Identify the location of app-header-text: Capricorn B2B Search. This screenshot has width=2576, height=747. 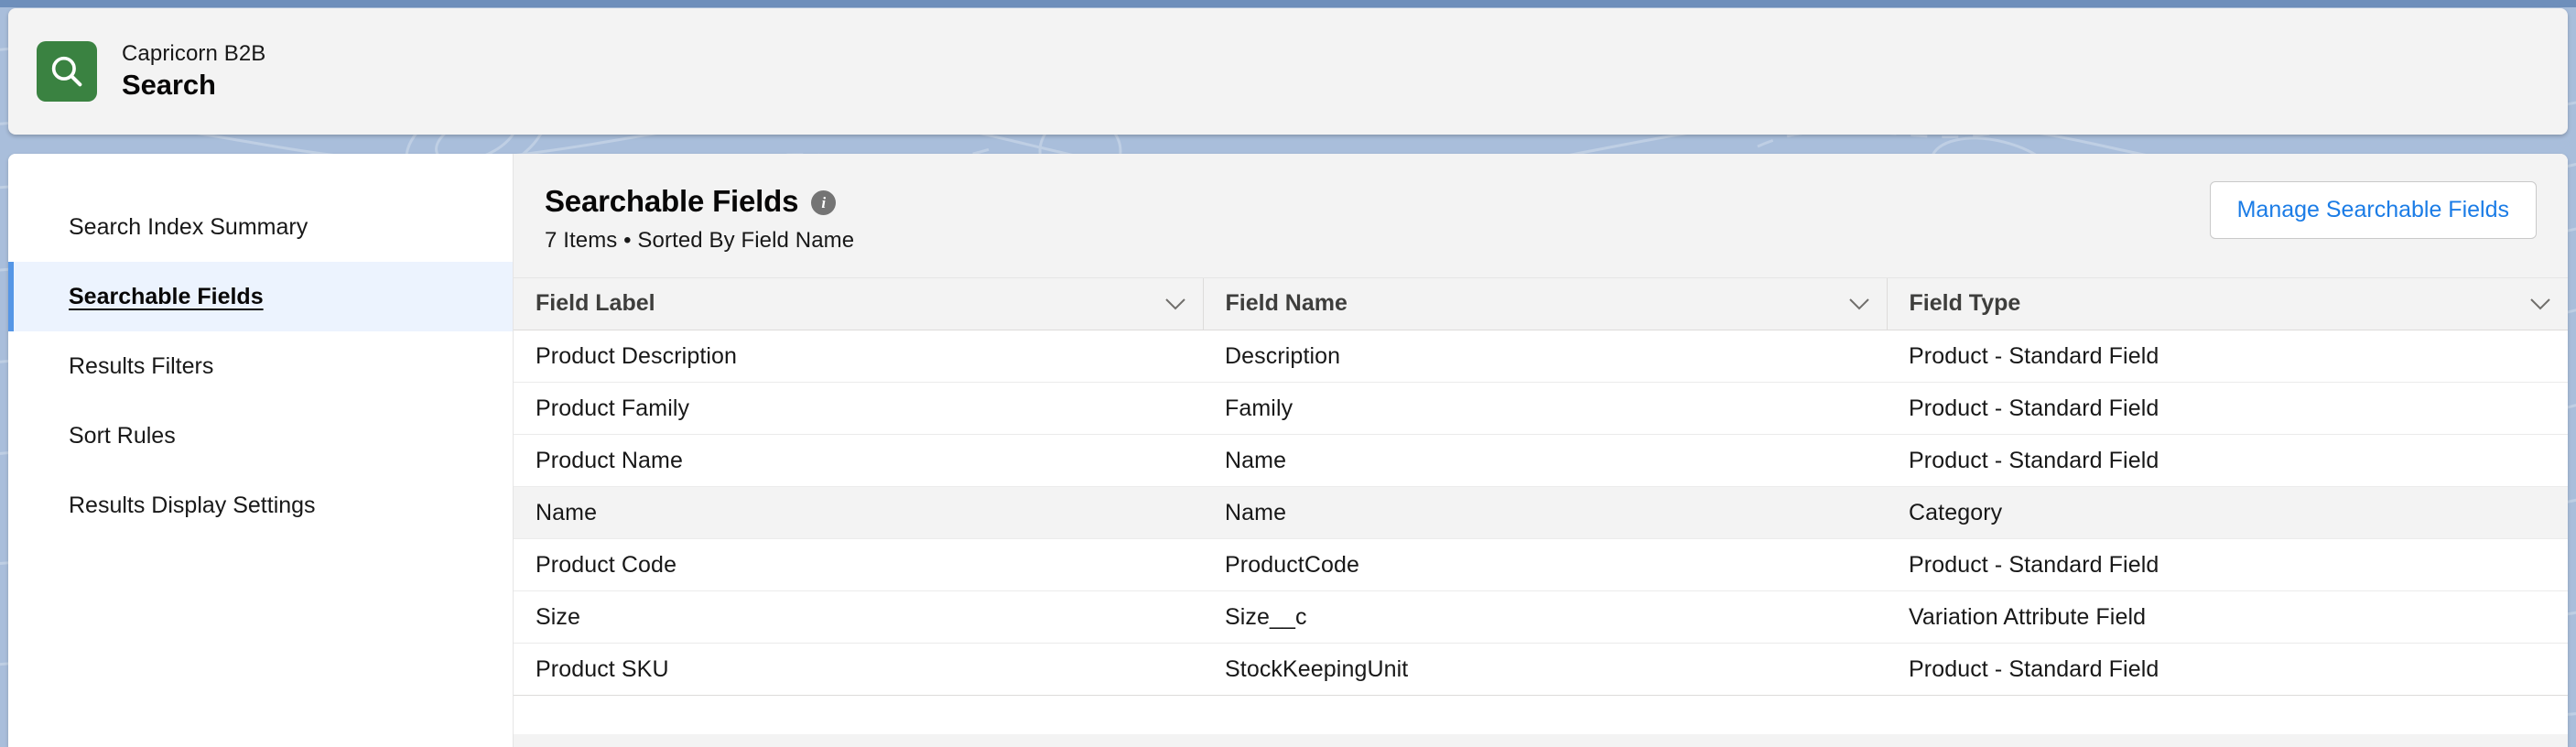
(194, 71).